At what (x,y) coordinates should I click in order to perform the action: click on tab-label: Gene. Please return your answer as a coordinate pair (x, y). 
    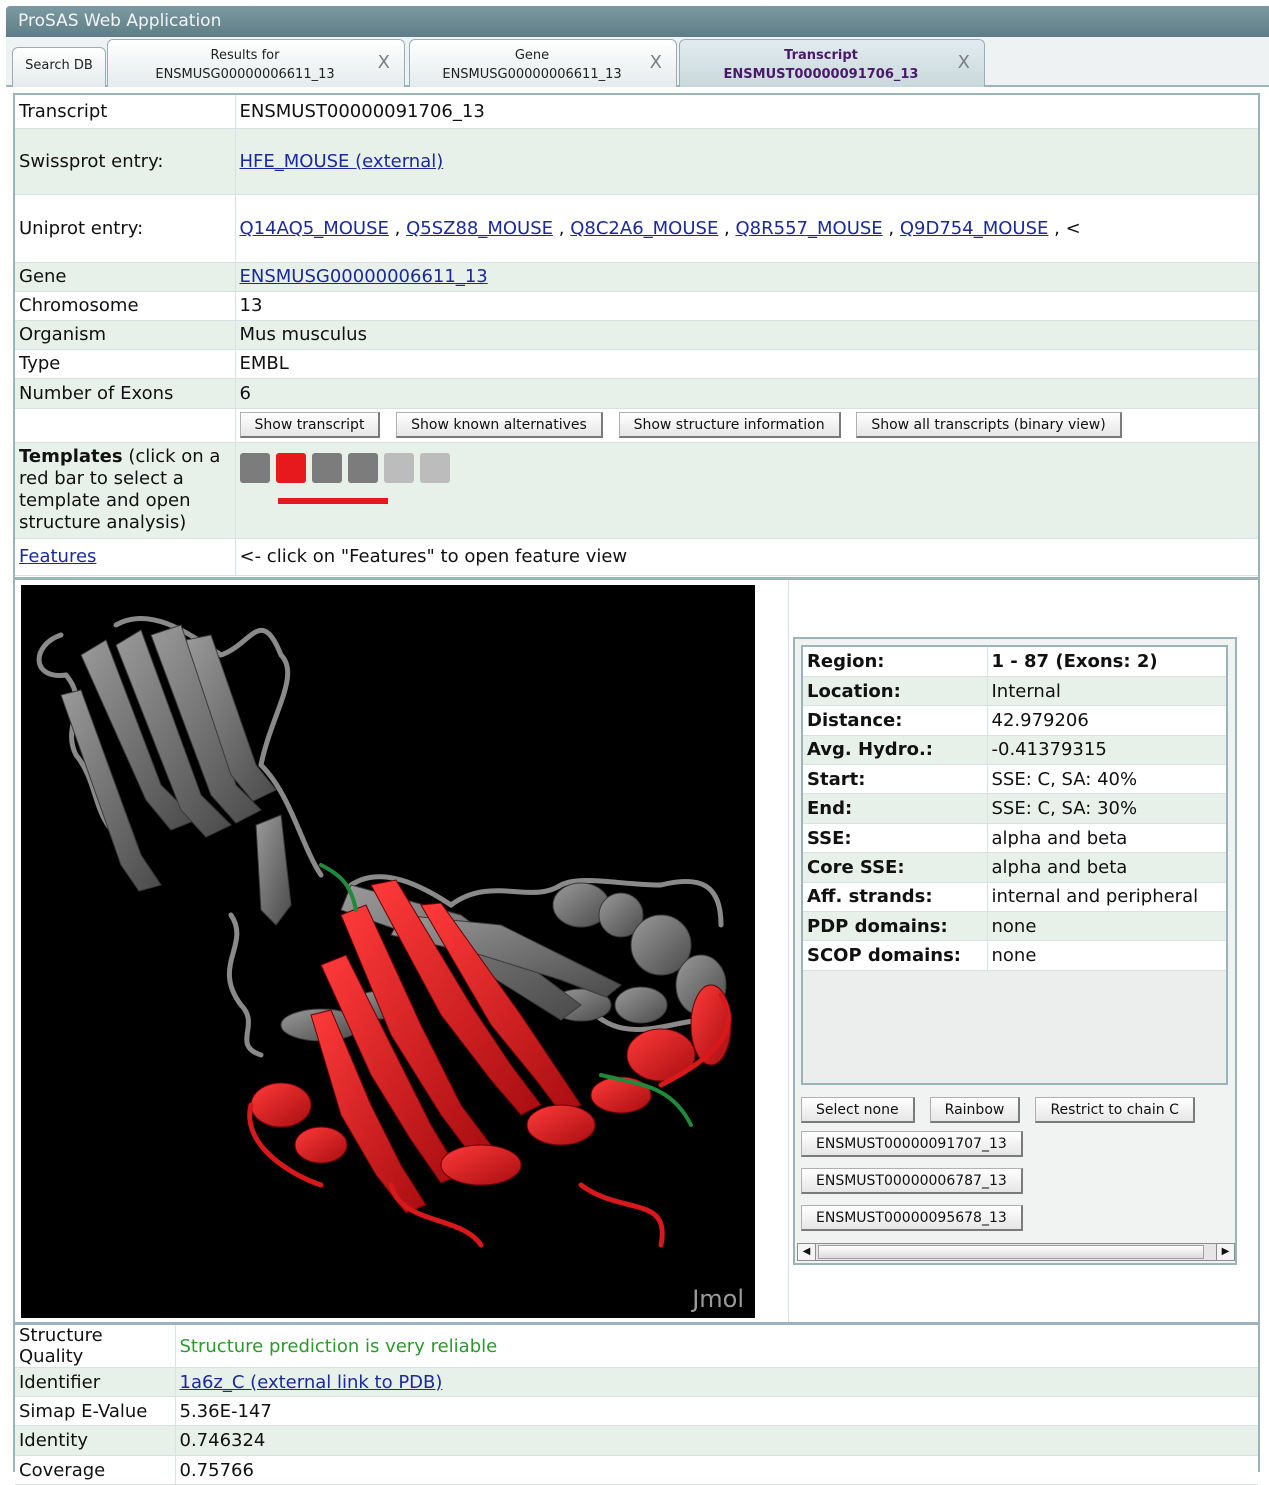
    Looking at the image, I should click on (532, 55).